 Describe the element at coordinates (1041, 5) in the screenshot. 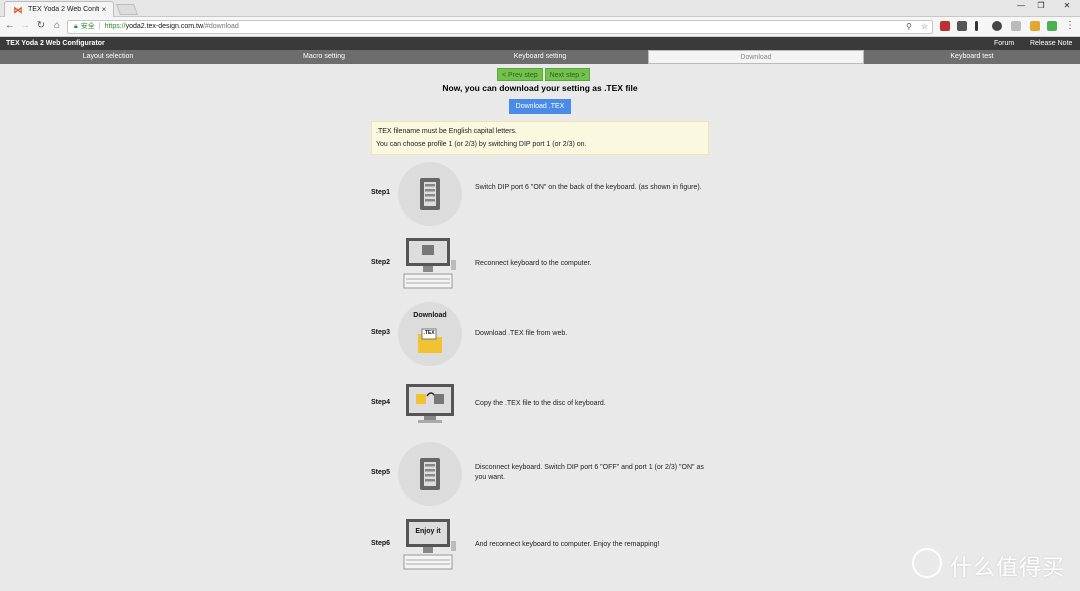

I see `maximize-button: ❐` at that location.